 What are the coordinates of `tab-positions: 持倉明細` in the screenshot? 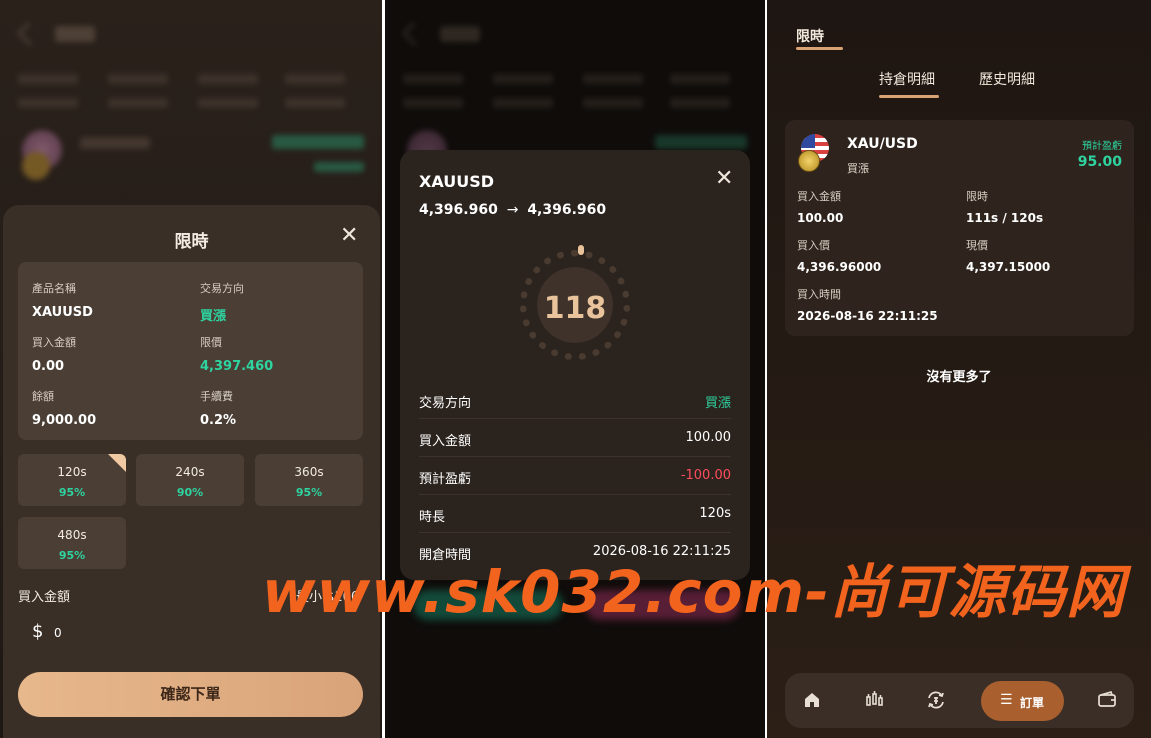 It's located at (907, 79).